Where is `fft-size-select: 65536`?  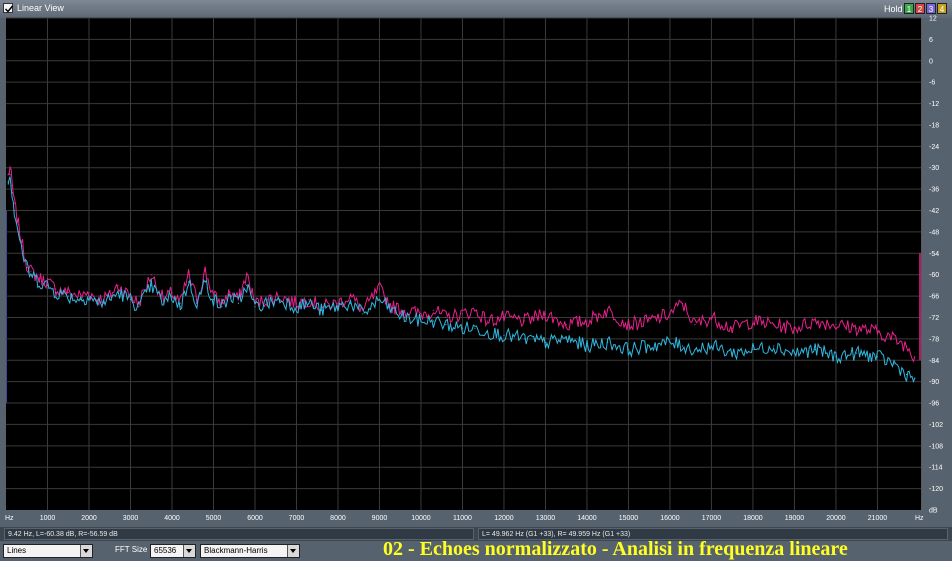 fft-size-select: 65536 is located at coordinates (173, 551).